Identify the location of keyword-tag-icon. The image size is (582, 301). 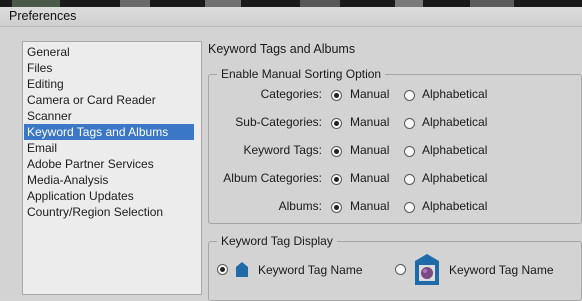
(242, 269).